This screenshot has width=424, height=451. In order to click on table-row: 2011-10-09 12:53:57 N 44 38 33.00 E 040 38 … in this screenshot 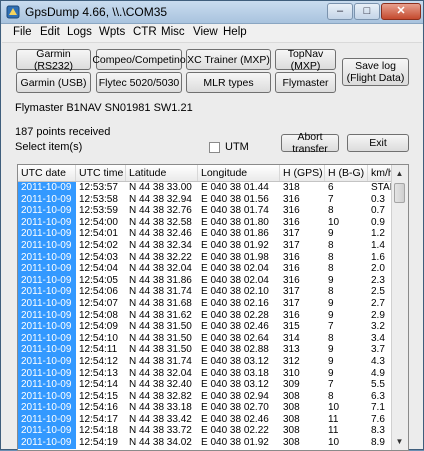, I will do `click(205, 188)`.